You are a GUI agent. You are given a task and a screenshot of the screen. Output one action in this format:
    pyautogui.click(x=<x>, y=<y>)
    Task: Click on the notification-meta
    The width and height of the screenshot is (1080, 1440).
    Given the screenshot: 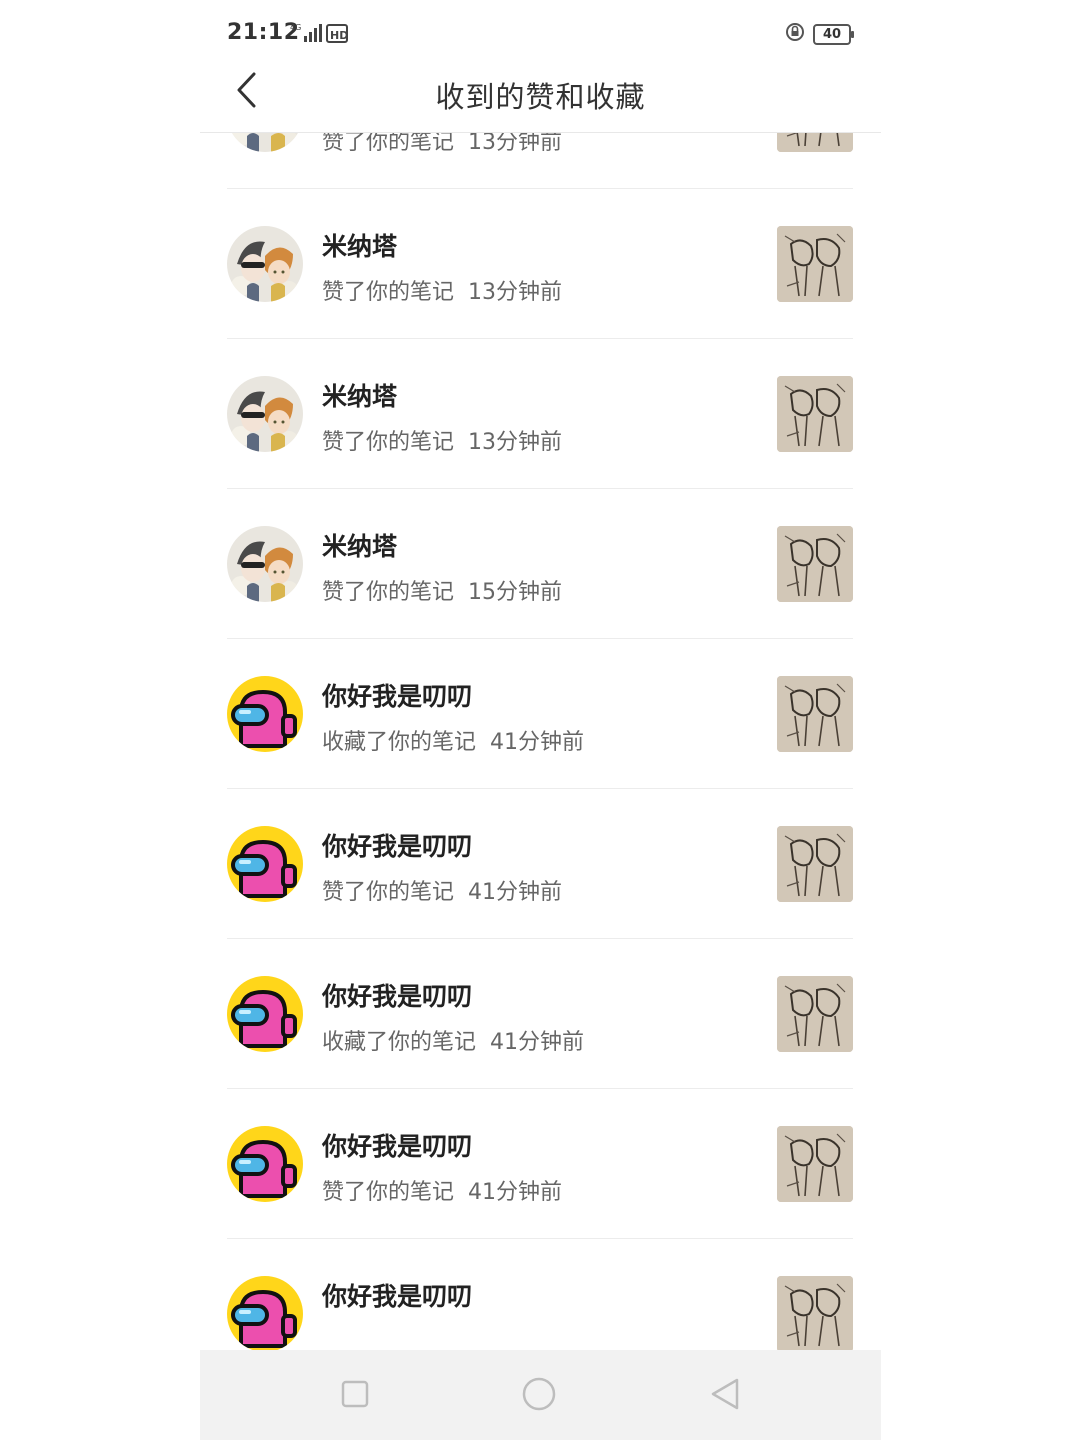 What is the action you would take?
    pyautogui.click(x=329, y=1336)
    